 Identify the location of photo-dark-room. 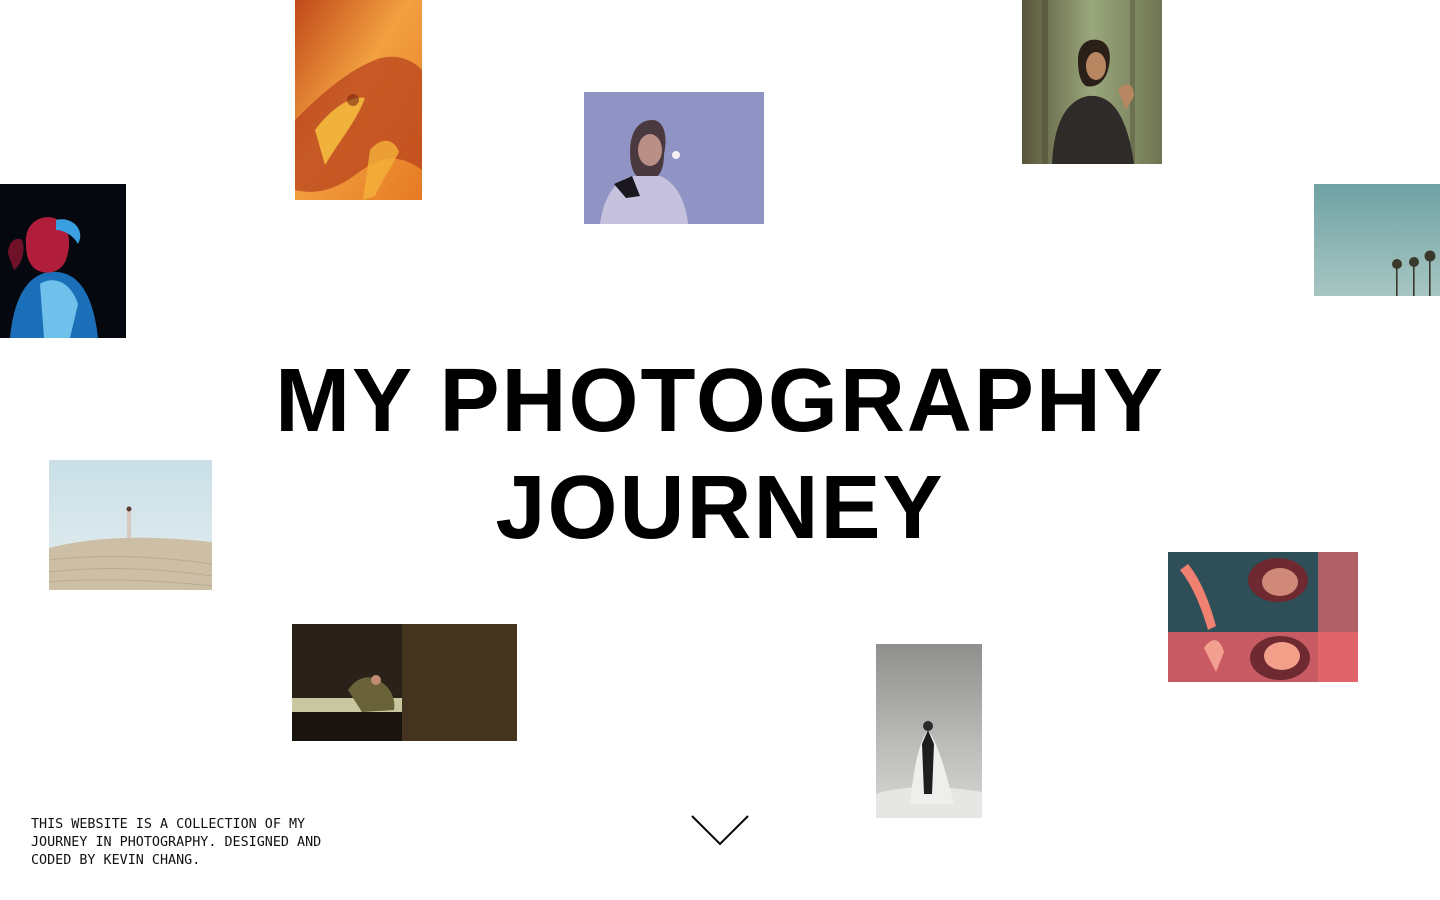
(404, 682).